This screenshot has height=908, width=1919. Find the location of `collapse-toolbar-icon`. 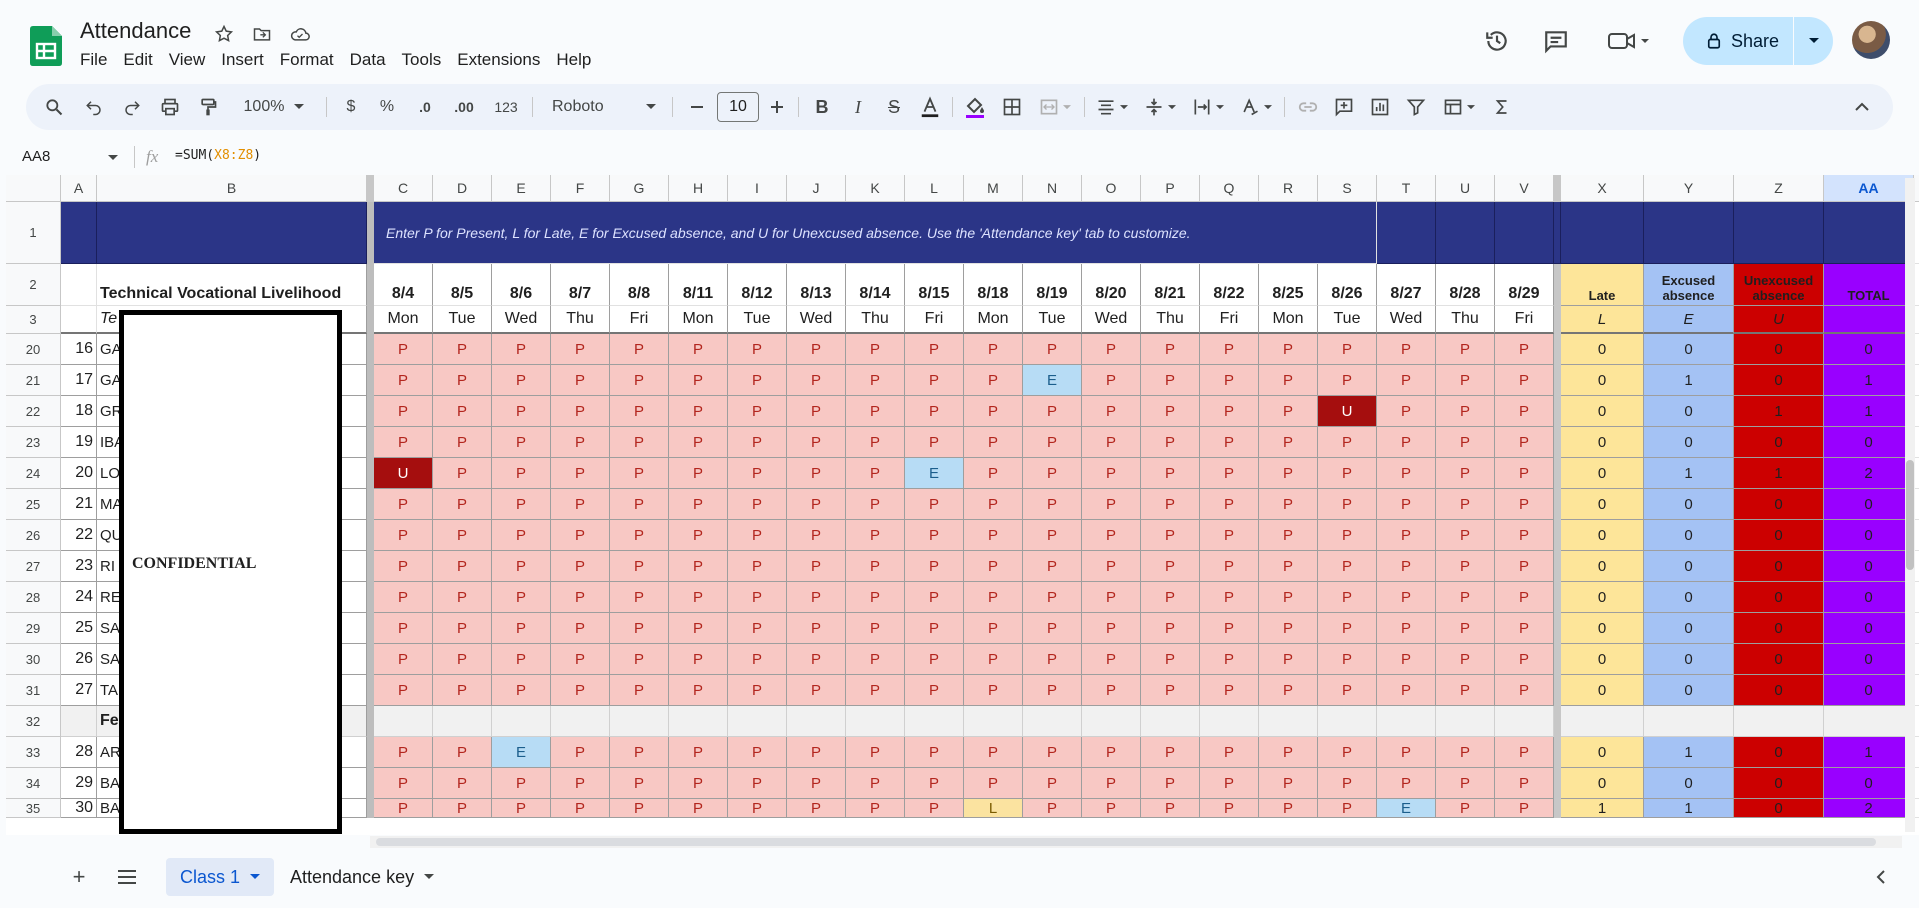

collapse-toolbar-icon is located at coordinates (1862, 107).